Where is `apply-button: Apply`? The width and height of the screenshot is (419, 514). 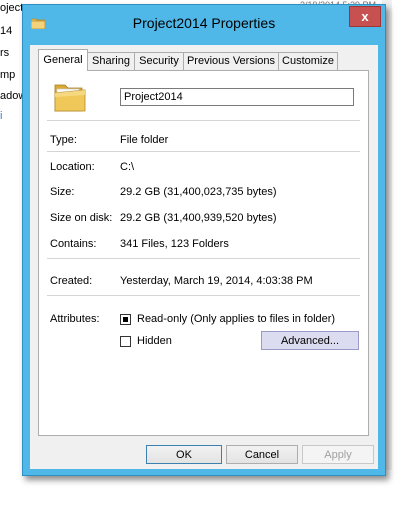 apply-button: Apply is located at coordinates (338, 454).